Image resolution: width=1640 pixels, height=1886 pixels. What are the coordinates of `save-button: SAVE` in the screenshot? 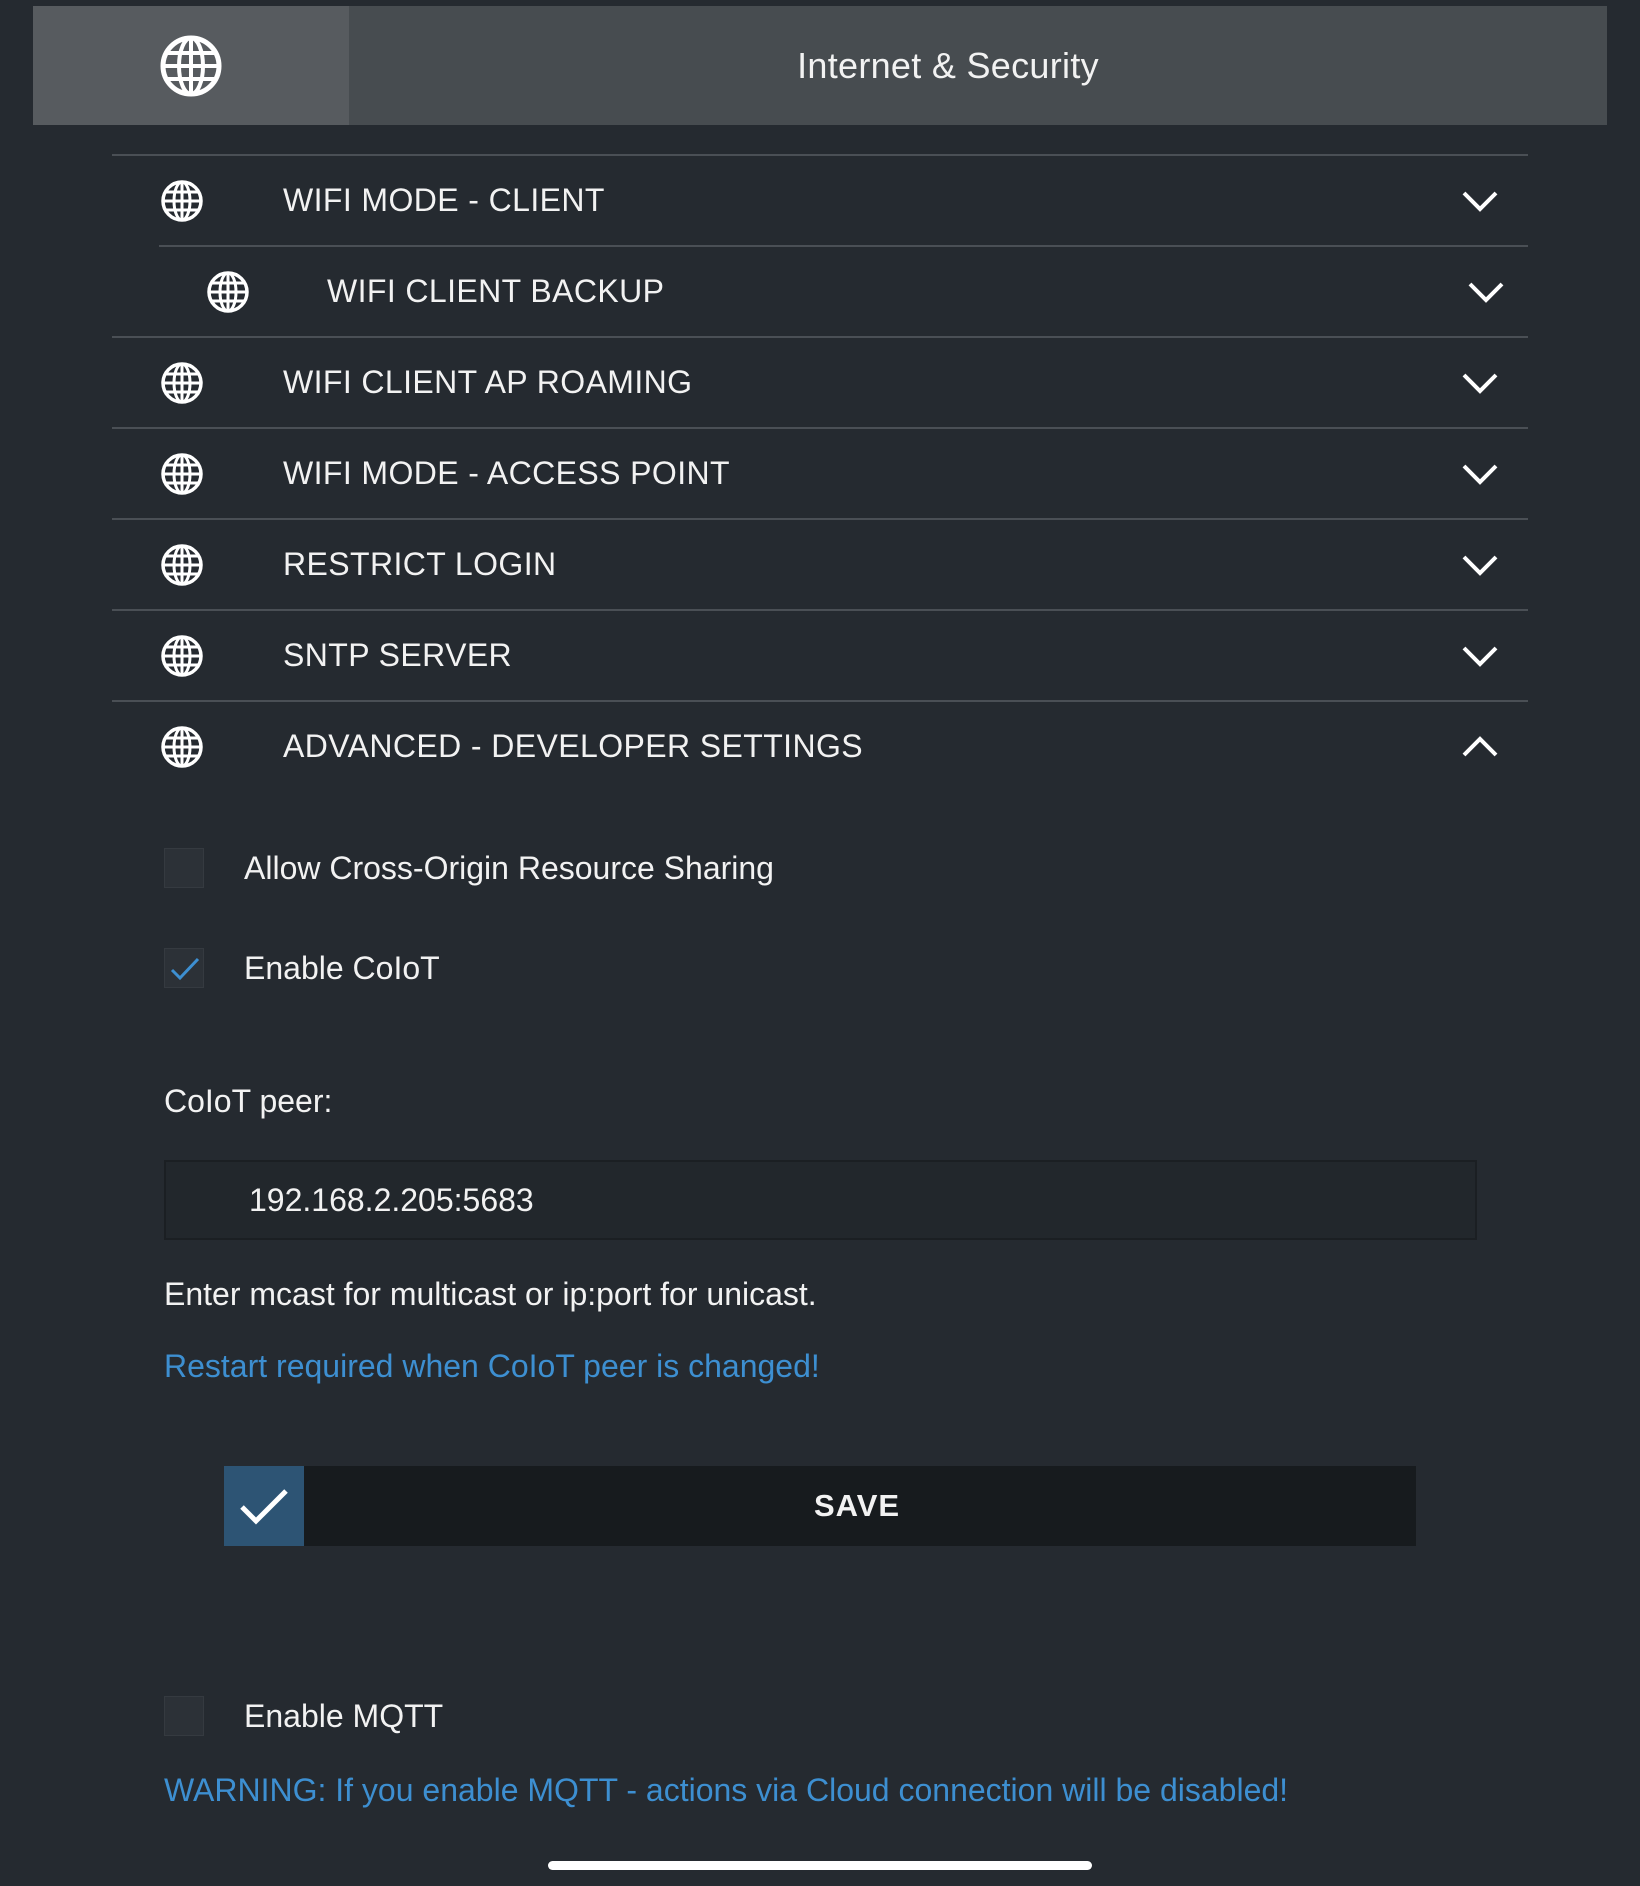 It's located at (820, 1506).